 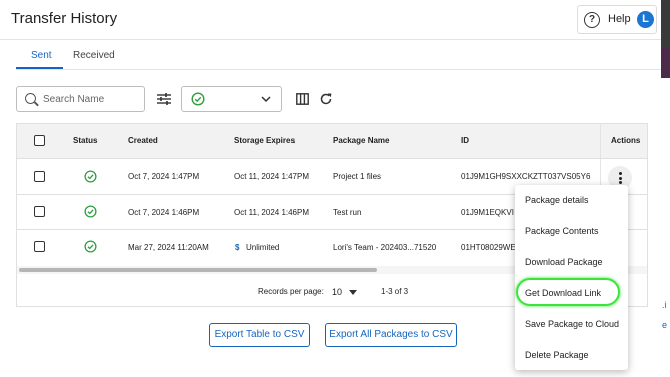 What do you see at coordinates (168, 247) in the screenshot?
I see `created-cell: Mar 27, 2024 11:20AM` at bounding box center [168, 247].